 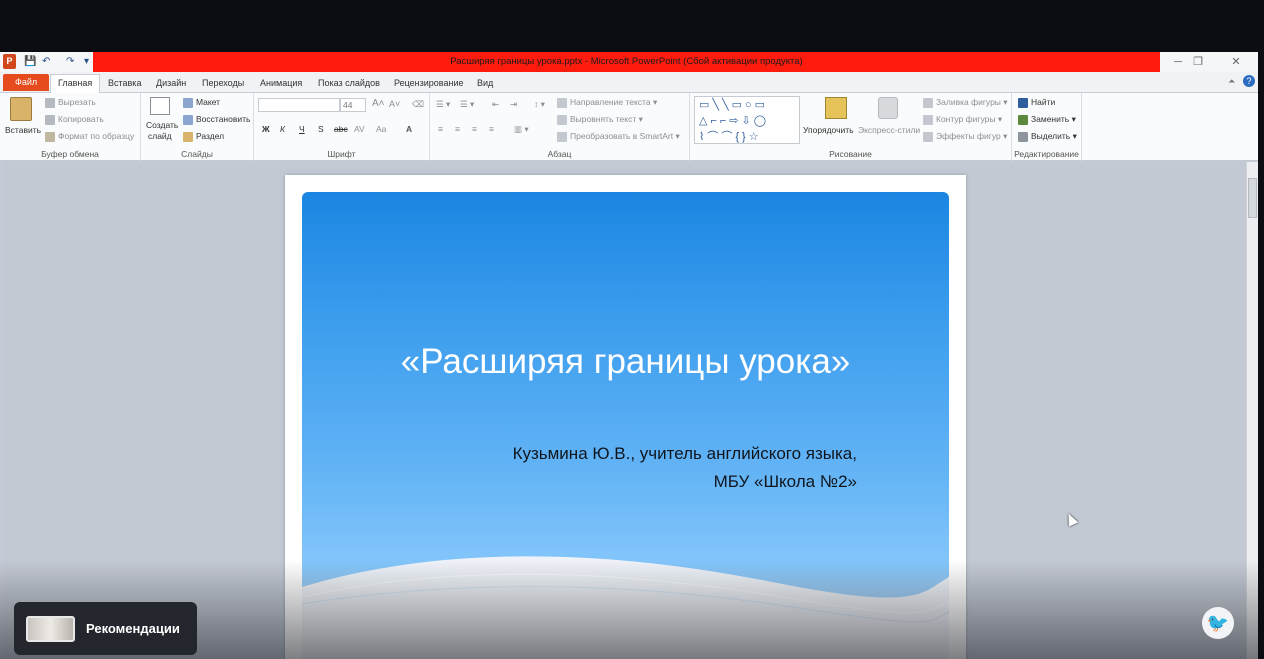 What do you see at coordinates (160, 136) in the screenshot?
I see `new-slide-button-line2: слайд` at bounding box center [160, 136].